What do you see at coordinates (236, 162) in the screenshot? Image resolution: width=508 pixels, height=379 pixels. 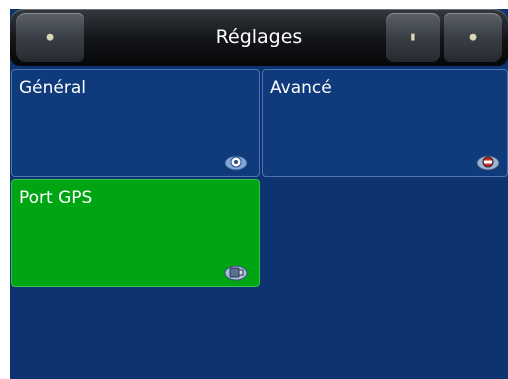 I see `general-settings-icon` at bounding box center [236, 162].